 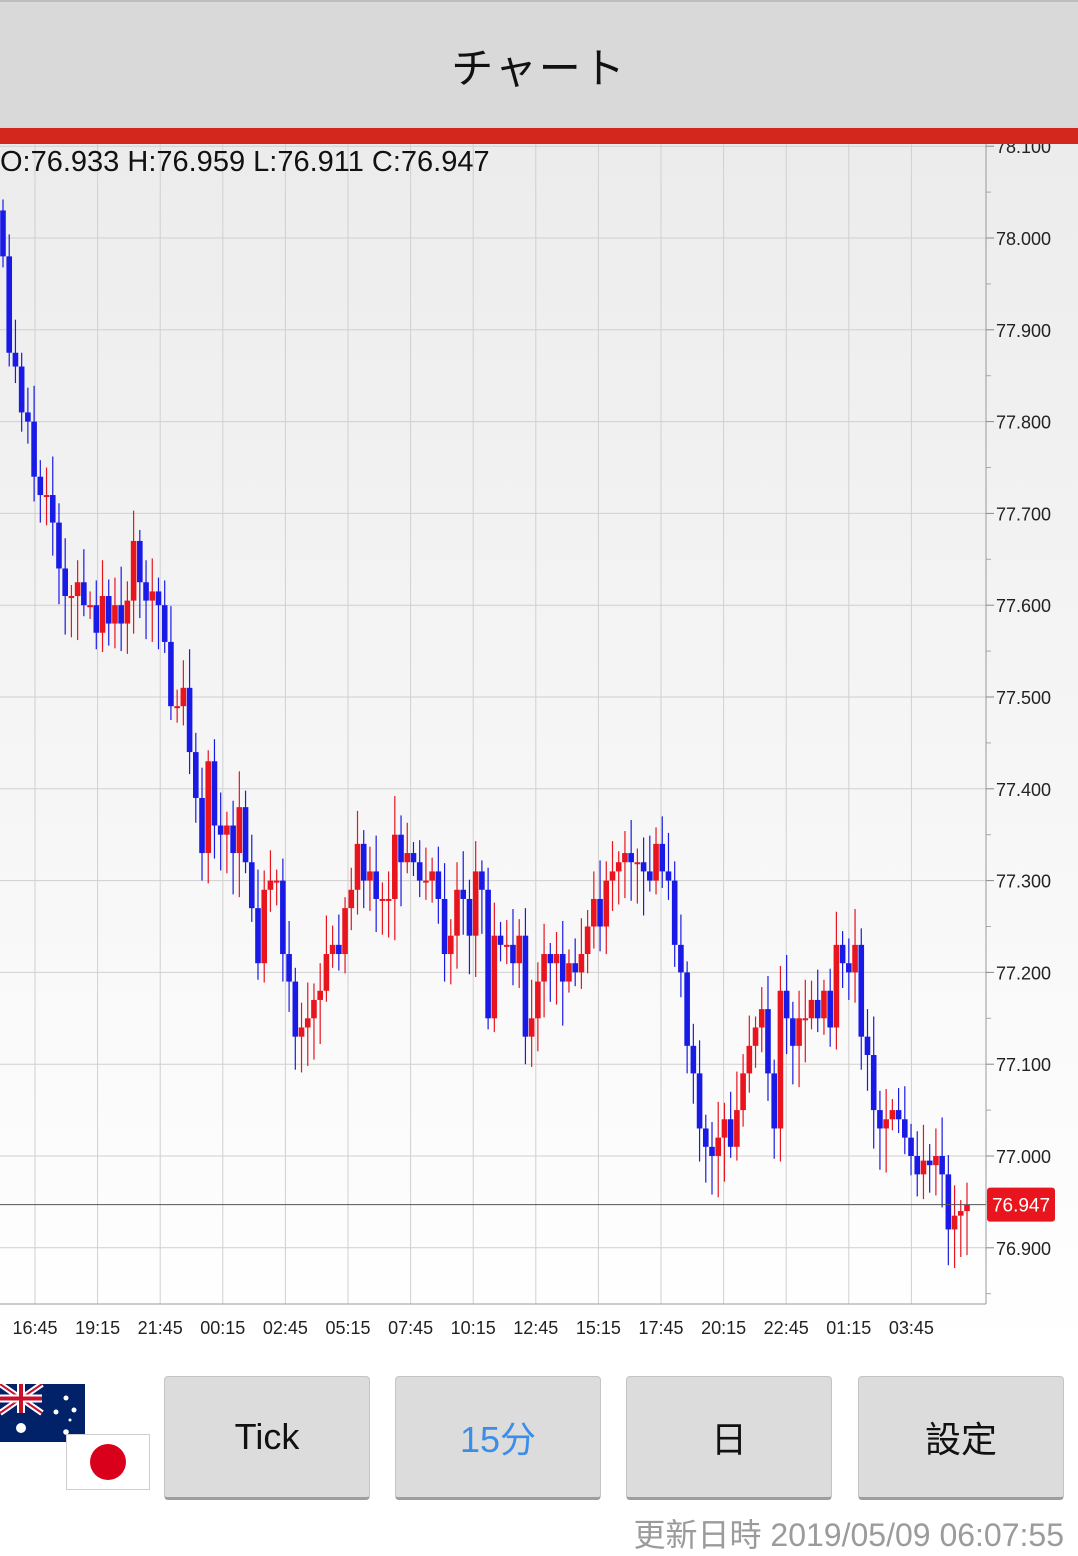 What do you see at coordinates (1023, 698) in the screenshot?
I see `y-tick-label: 77.500` at bounding box center [1023, 698].